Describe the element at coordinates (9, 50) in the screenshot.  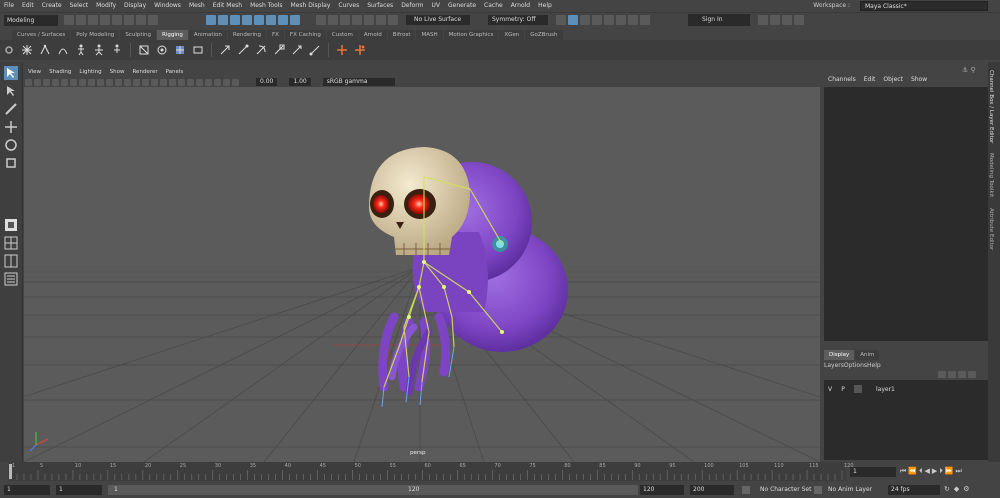
I see `gear-icon` at that location.